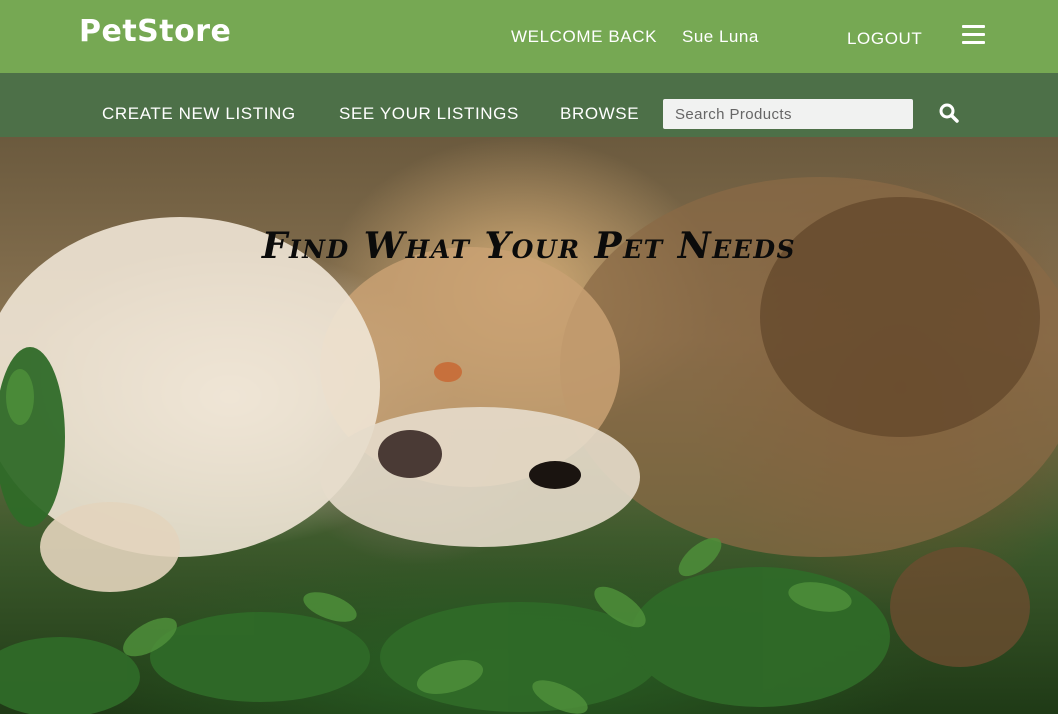  Describe the element at coordinates (788, 114) in the screenshot. I see `search-input` at that location.